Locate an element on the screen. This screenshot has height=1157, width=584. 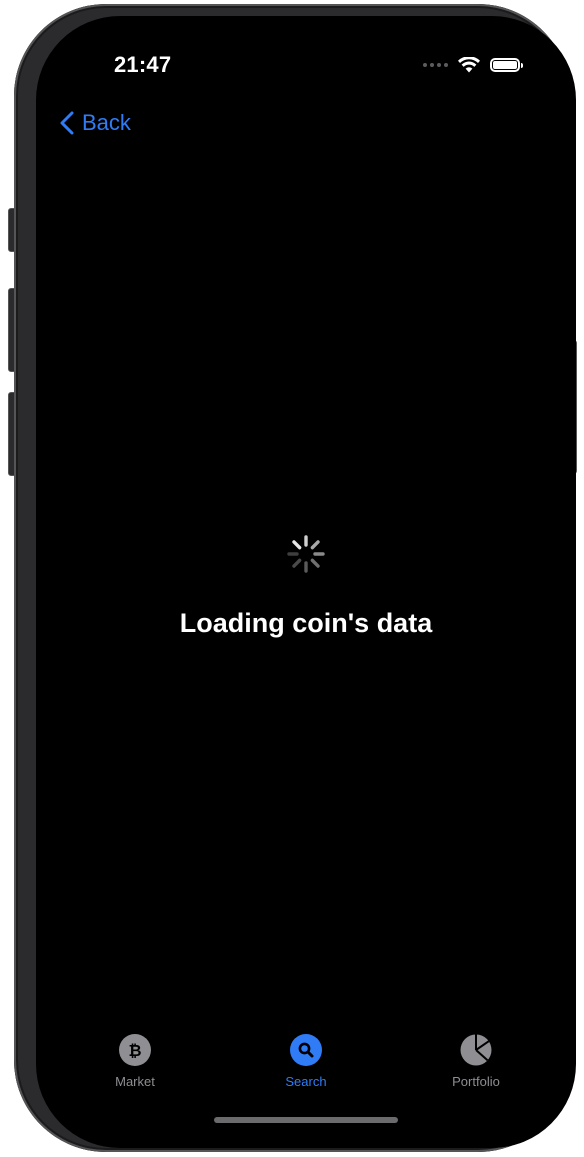
tab-bar: ₿ Market Search Portfolio is located at coordinates (306, 1064).